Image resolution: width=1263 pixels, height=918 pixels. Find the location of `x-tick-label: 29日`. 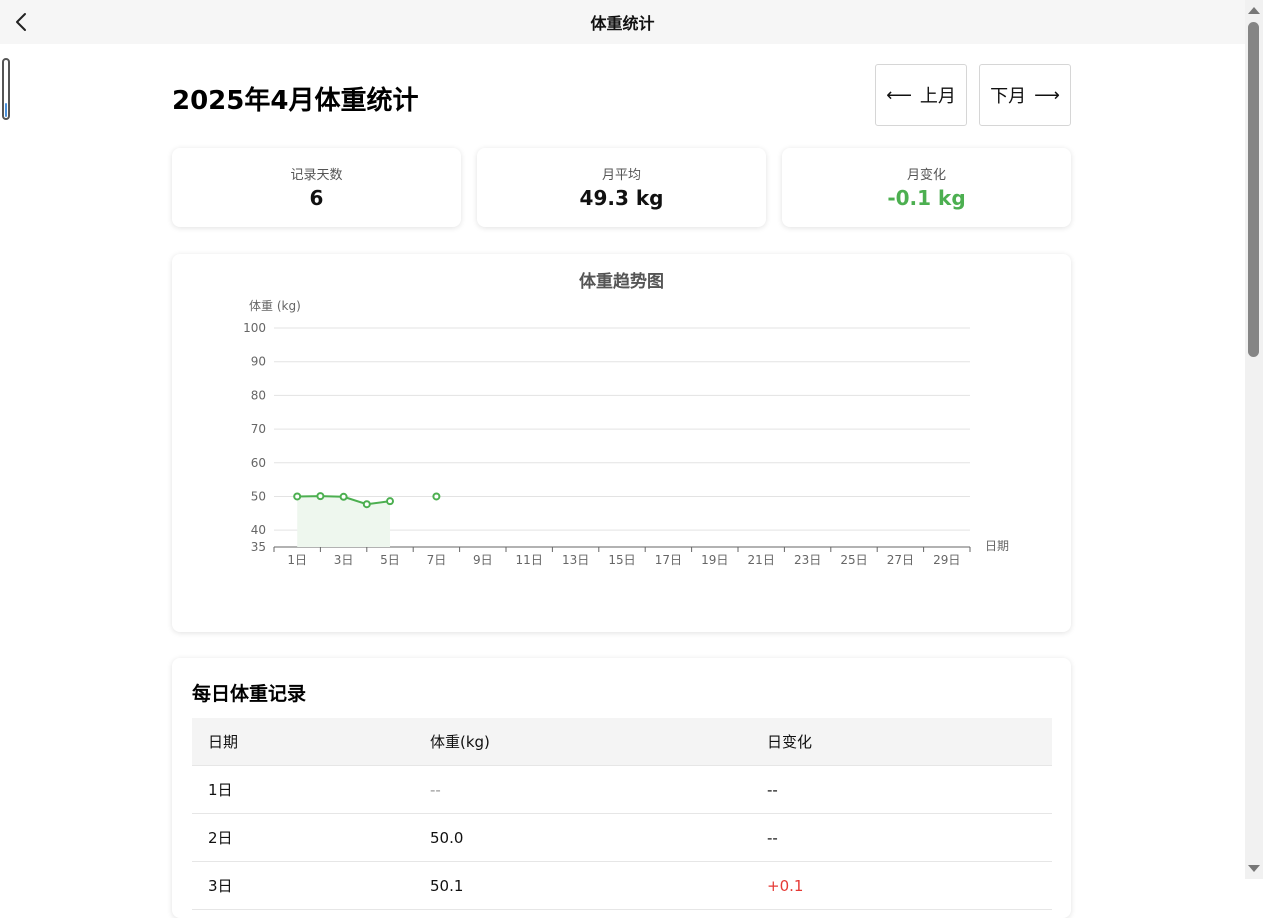

x-tick-label: 29日 is located at coordinates (946, 560).